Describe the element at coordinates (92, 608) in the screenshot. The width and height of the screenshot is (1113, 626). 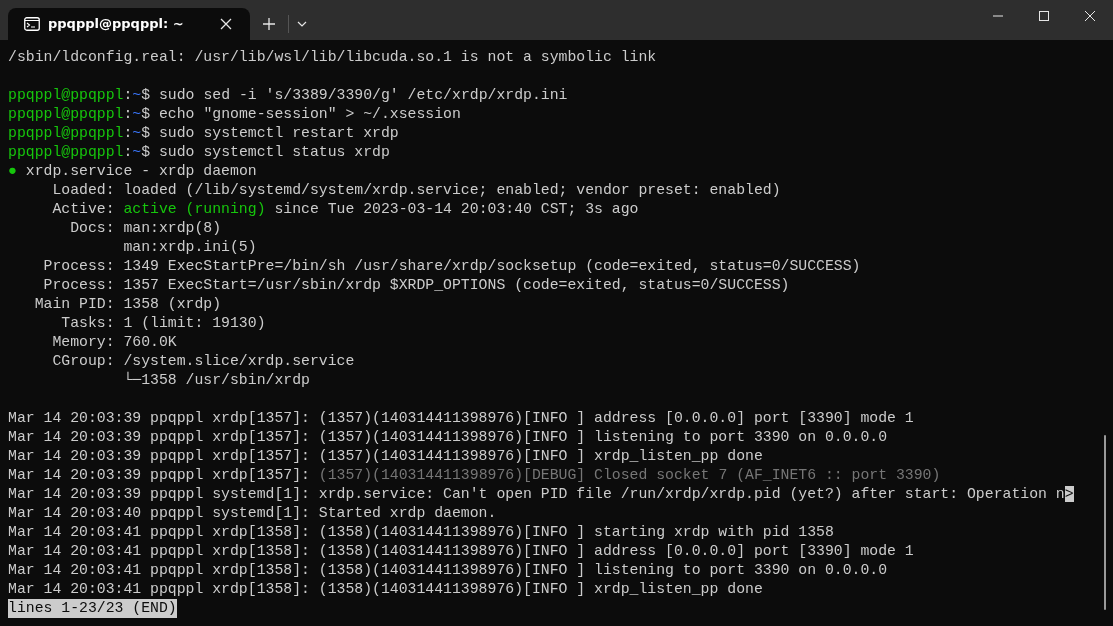
I see `pager-status: lines 1-23/23 (END)` at that location.